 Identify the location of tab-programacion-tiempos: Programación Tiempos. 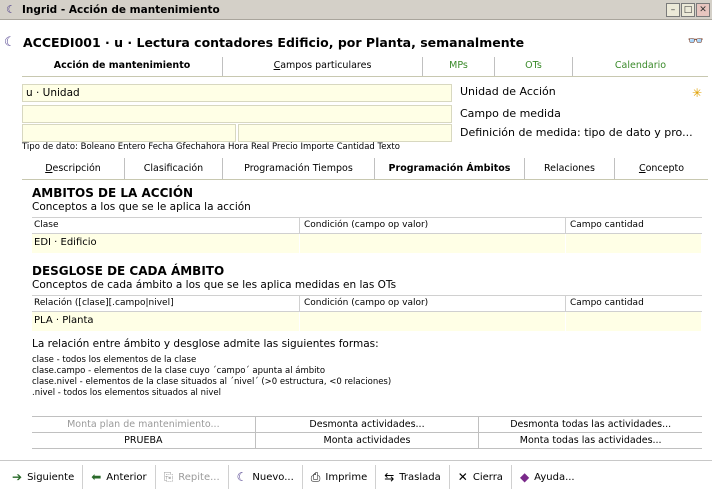
(298, 168).